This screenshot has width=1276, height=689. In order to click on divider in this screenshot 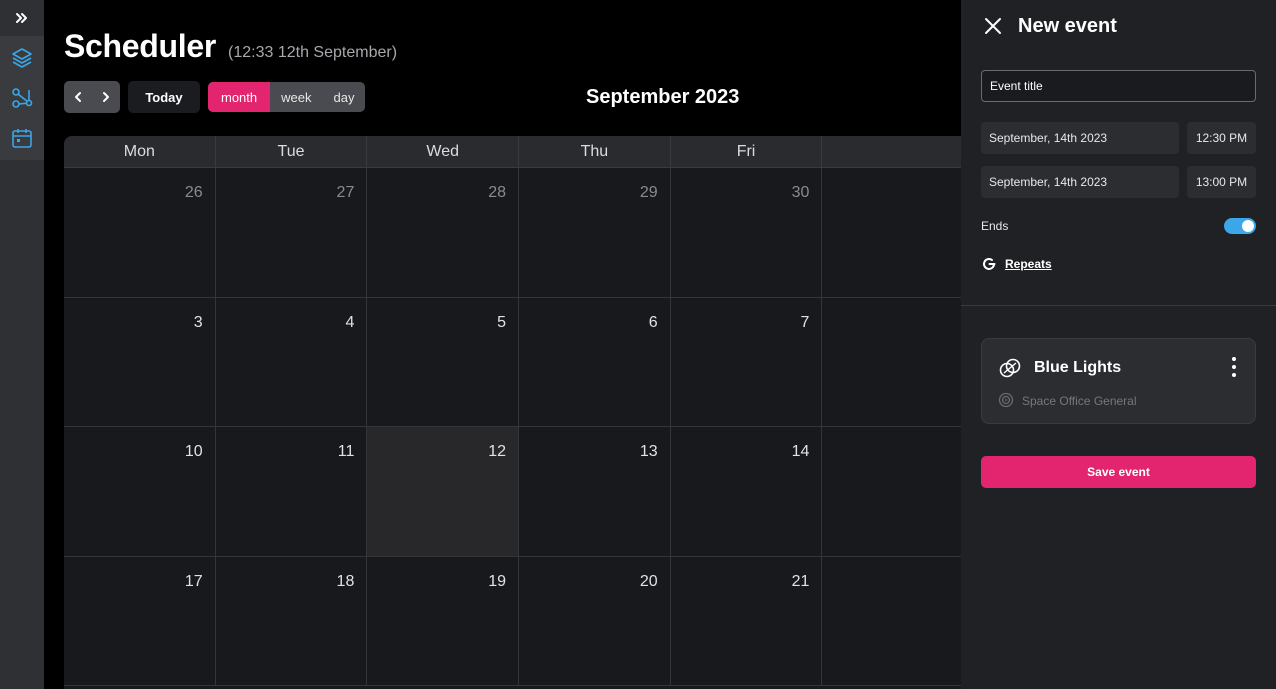, I will do `click(1118, 305)`.